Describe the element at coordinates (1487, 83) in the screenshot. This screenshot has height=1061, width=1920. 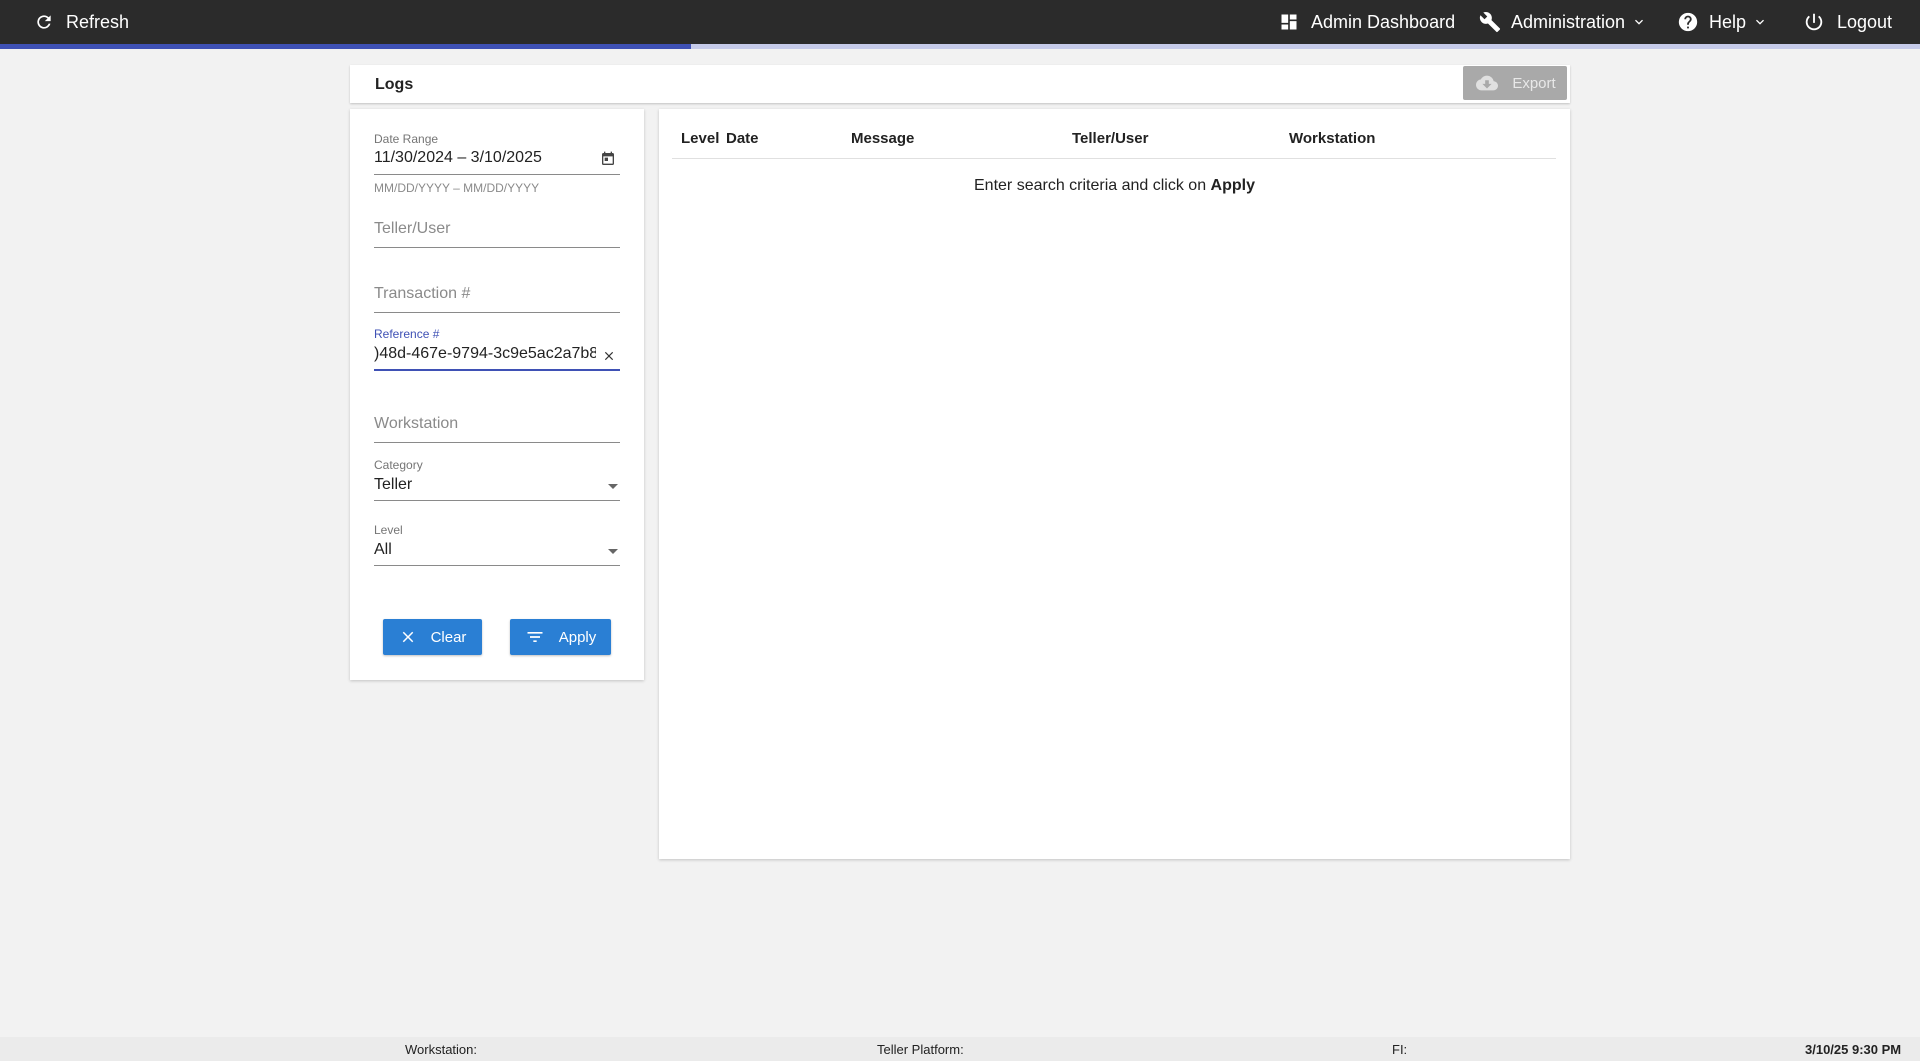
I see `cloud-download-icon` at that location.